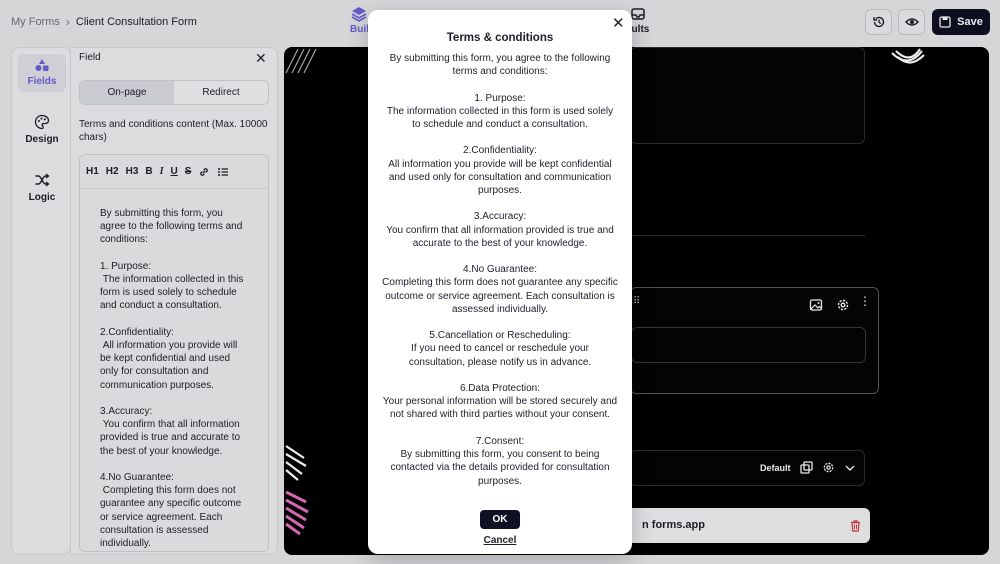 The height and width of the screenshot is (564, 1000). What do you see at coordinates (500, 540) in the screenshot?
I see `cancel-button: Cancel` at bounding box center [500, 540].